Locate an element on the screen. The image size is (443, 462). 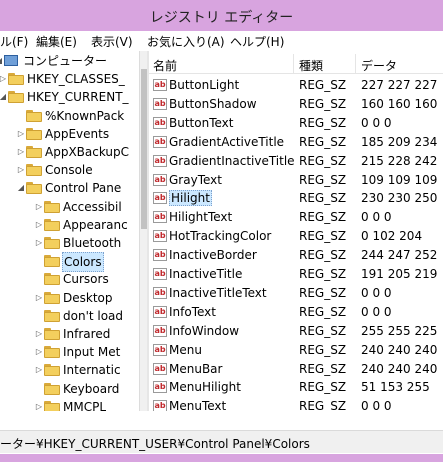
tree-item: Keyboard is located at coordinates (69, 389).